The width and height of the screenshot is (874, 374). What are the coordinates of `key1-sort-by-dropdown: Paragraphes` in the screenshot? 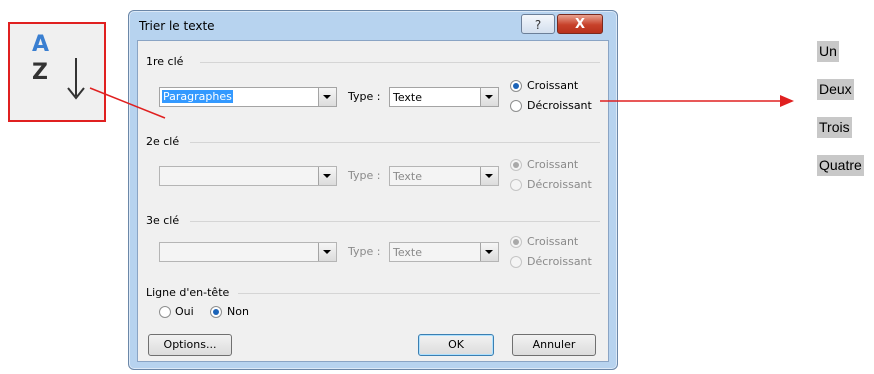 It's located at (248, 97).